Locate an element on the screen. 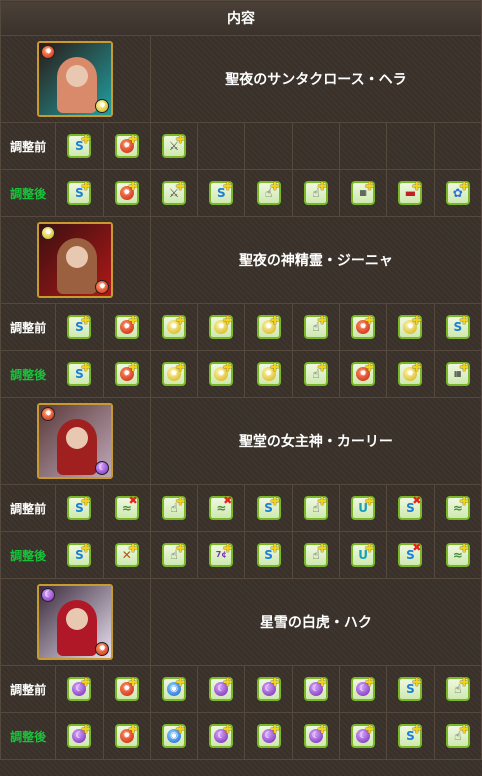 This screenshot has width=482, height=776. awakening-cell: ▦ ✚ is located at coordinates (363, 193).